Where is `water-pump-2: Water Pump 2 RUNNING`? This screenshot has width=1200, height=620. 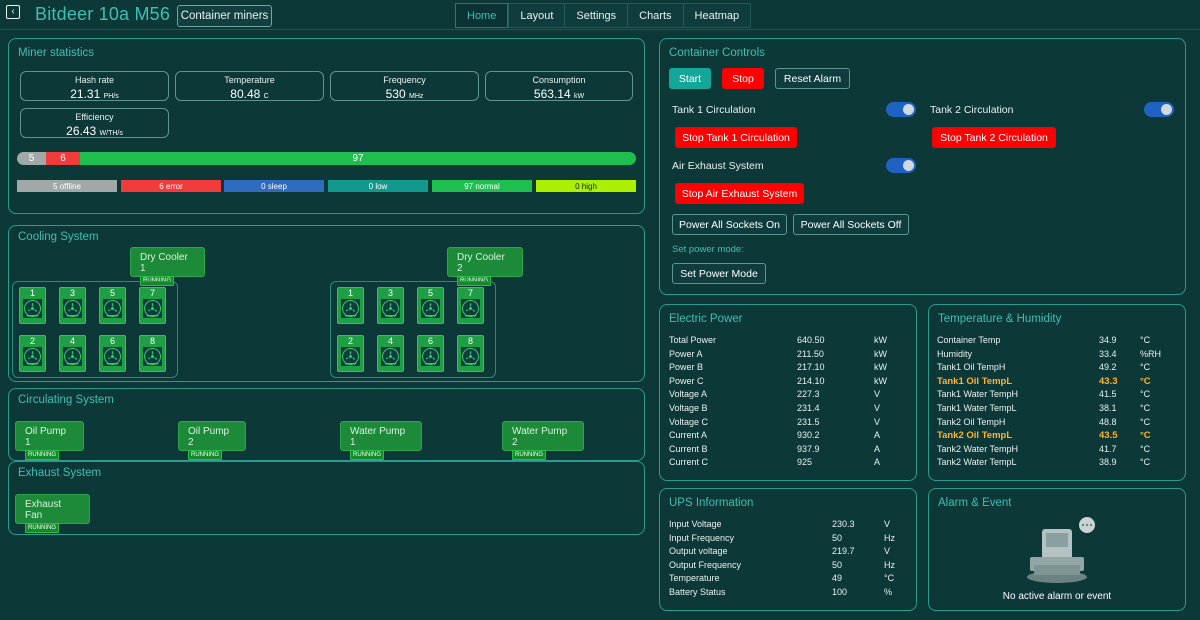
water-pump-2: Water Pump 2 RUNNING is located at coordinates (543, 440).